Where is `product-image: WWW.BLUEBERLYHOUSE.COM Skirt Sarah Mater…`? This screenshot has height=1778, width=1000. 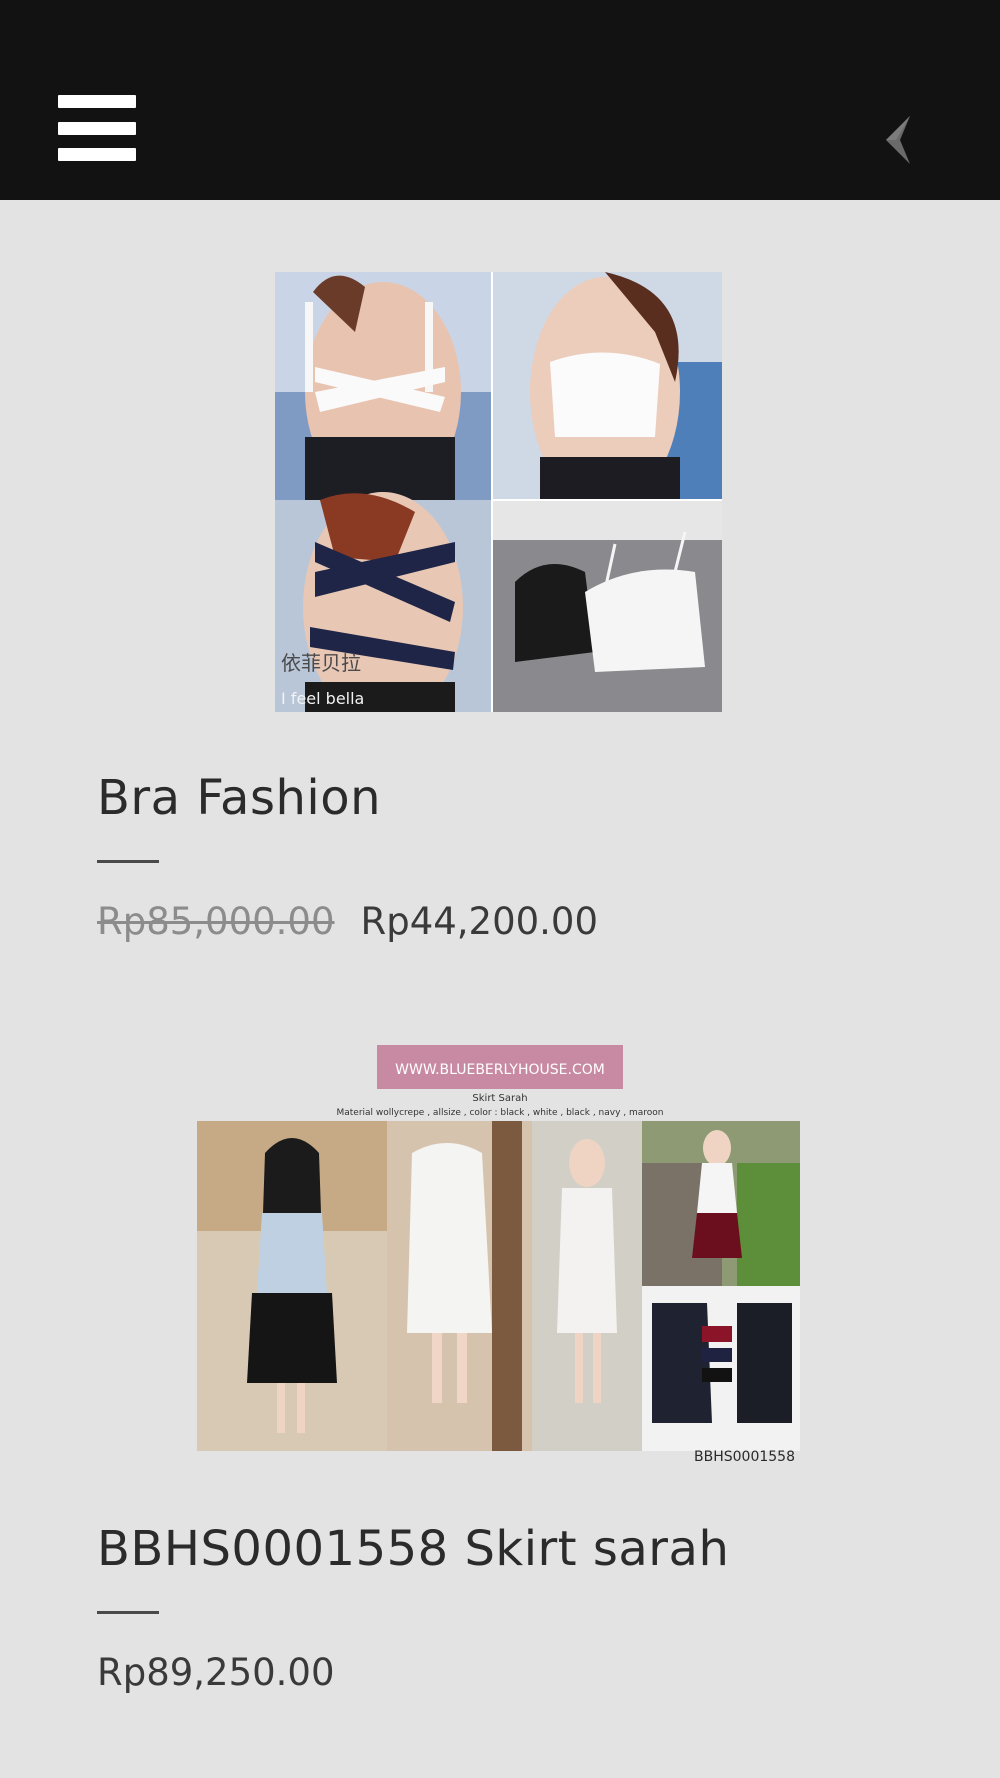
product-image: WWW.BLUEBERLYHOUSE.COM Skirt Sarah Mater… is located at coordinates (498, 1256).